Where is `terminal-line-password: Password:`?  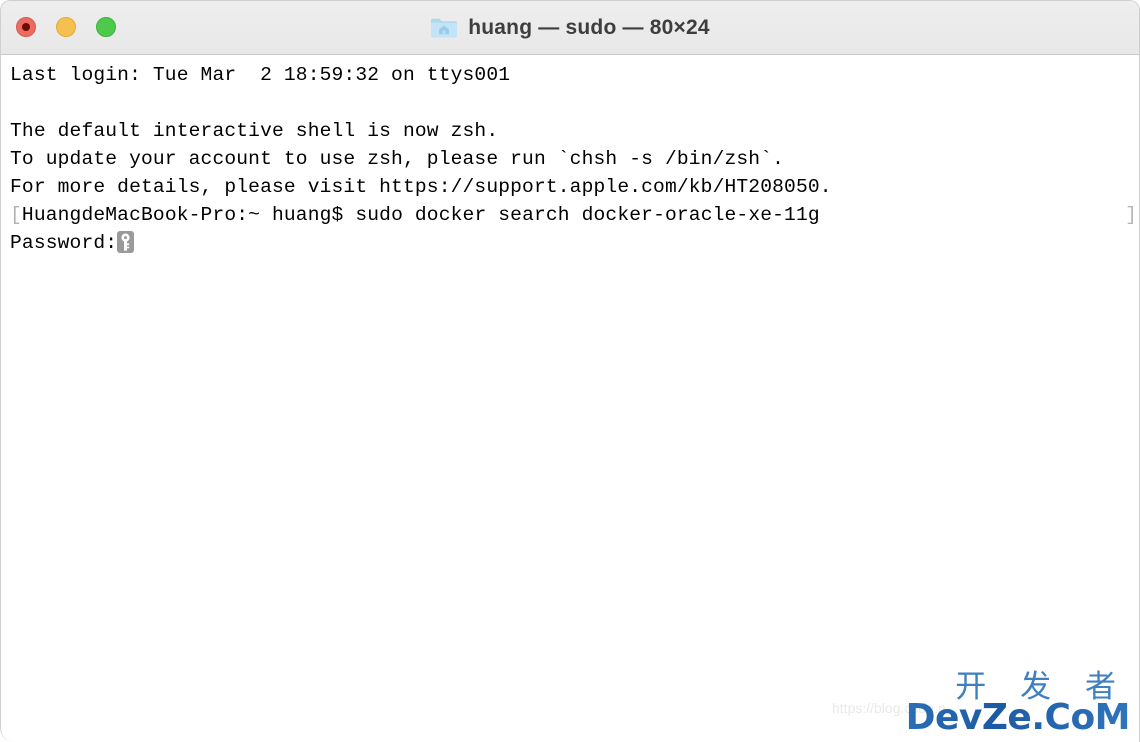
terminal-line-password: Password: is located at coordinates (570, 243).